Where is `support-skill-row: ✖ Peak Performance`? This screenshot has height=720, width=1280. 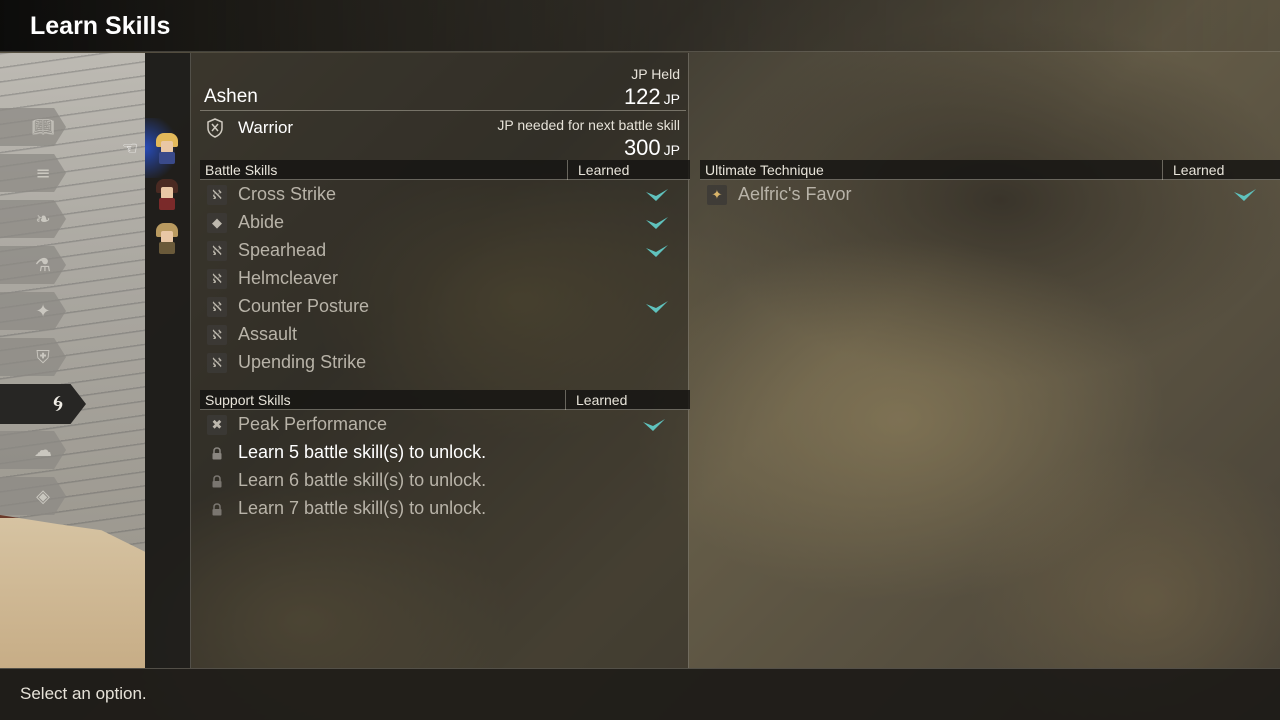 support-skill-row: ✖ Peak Performance is located at coordinates (442, 426).